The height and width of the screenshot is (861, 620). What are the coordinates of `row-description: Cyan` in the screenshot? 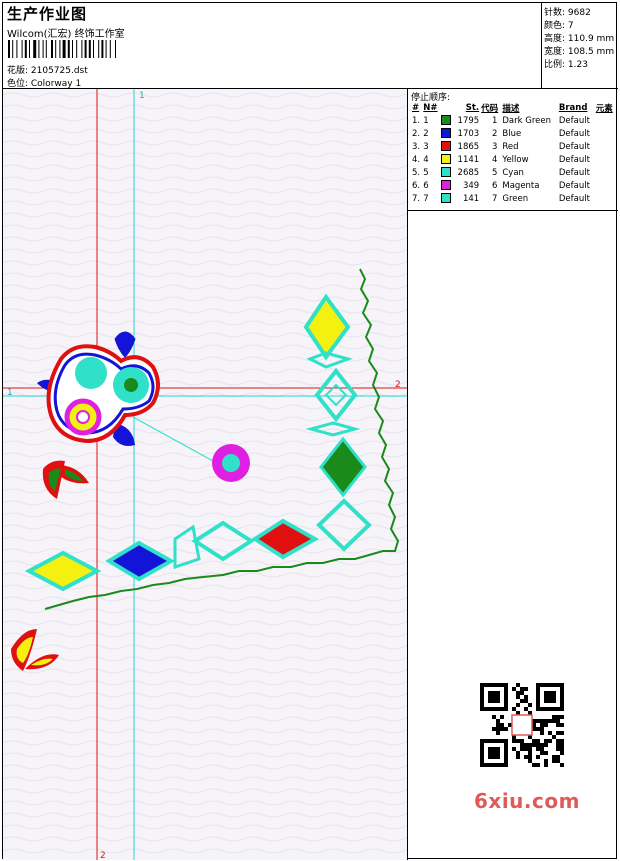 It's located at (513, 172).